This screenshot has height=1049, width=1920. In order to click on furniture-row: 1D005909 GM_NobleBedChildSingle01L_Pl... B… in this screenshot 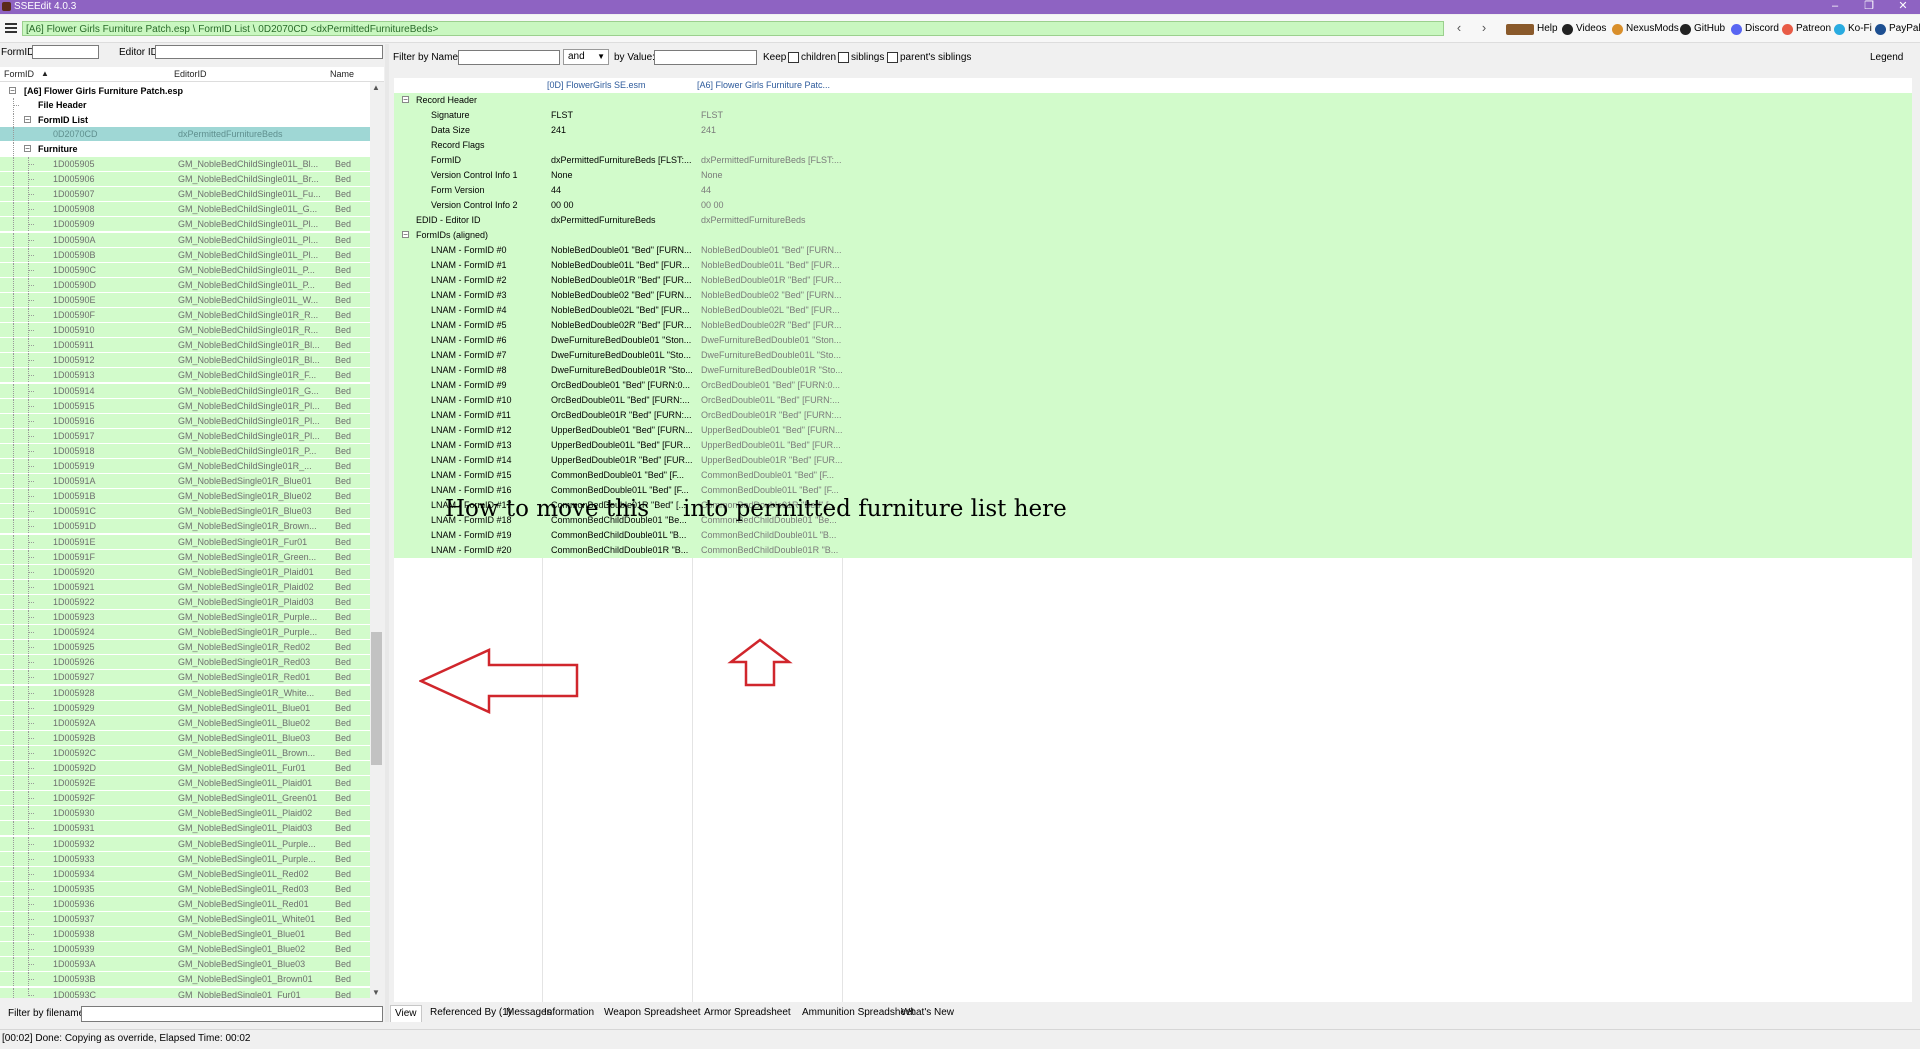, I will do `click(185, 224)`.